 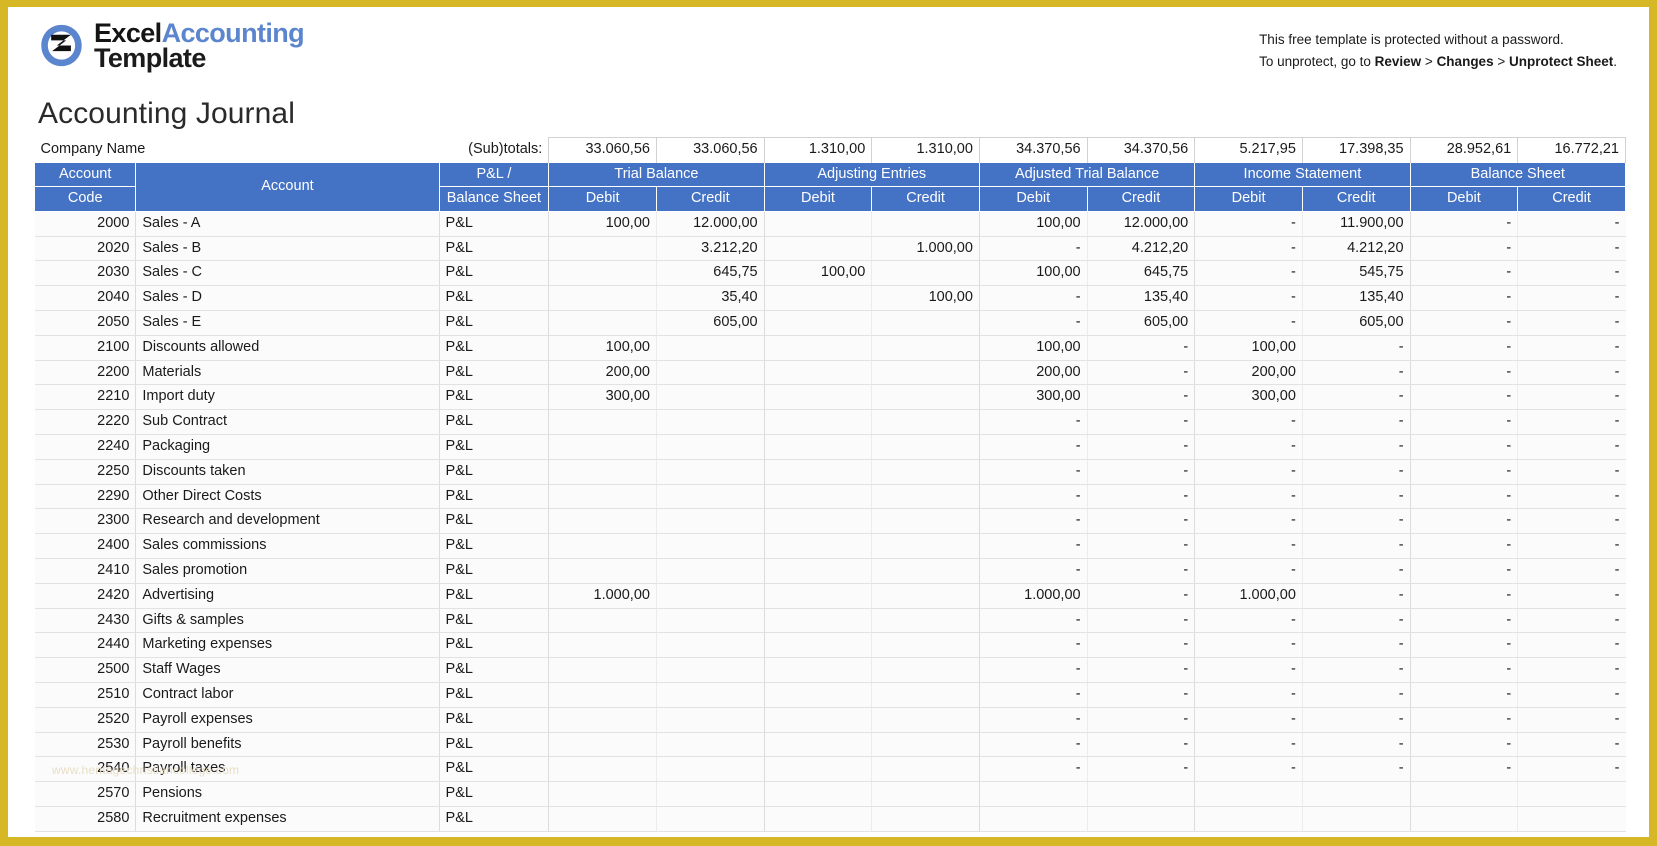 What do you see at coordinates (287, 323) in the screenshot?
I see `cell-account-name: Sales - E` at bounding box center [287, 323].